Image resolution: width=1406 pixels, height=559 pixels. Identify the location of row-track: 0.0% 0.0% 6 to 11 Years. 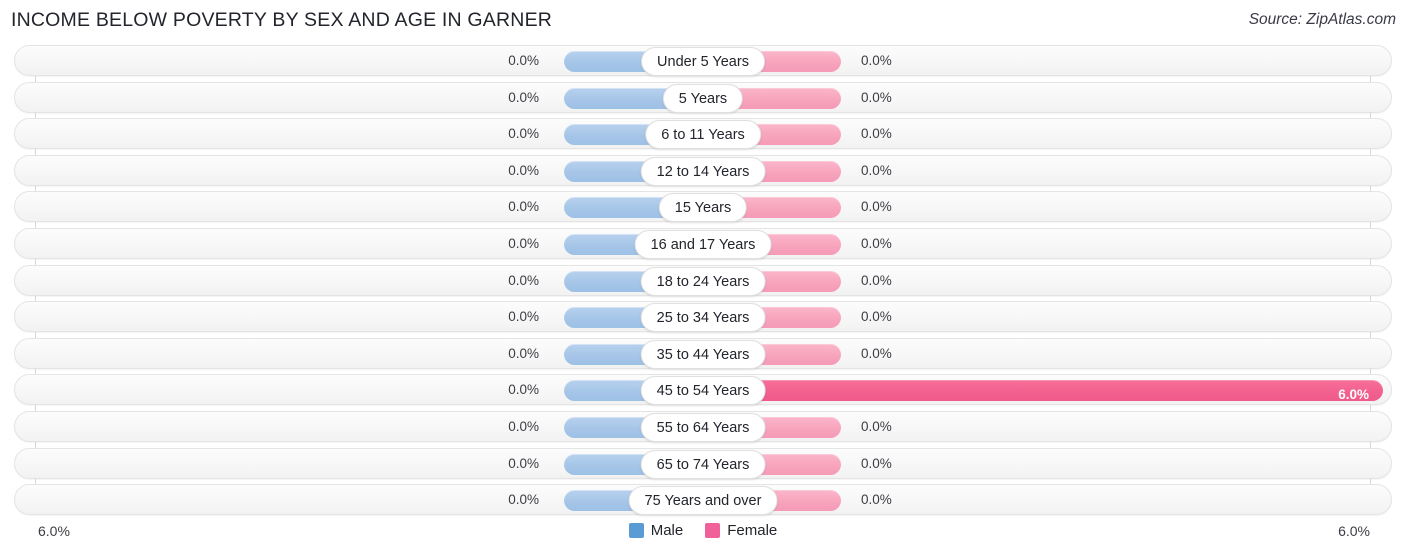
(703, 134).